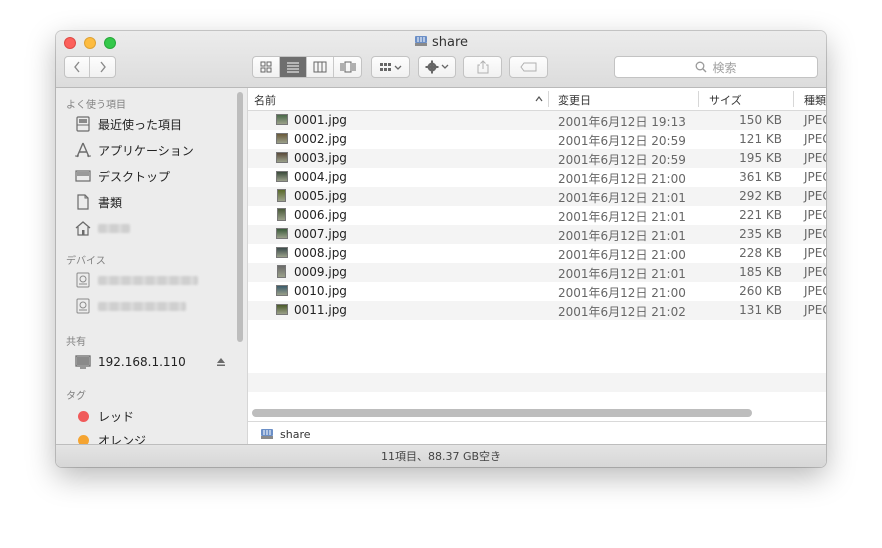 The width and height of the screenshot is (882, 548). Describe the element at coordinates (537, 253) in the screenshot. I see `table-row: 0008.jpg 2001年6月12日 21:00 228 KB JPEG` at that location.